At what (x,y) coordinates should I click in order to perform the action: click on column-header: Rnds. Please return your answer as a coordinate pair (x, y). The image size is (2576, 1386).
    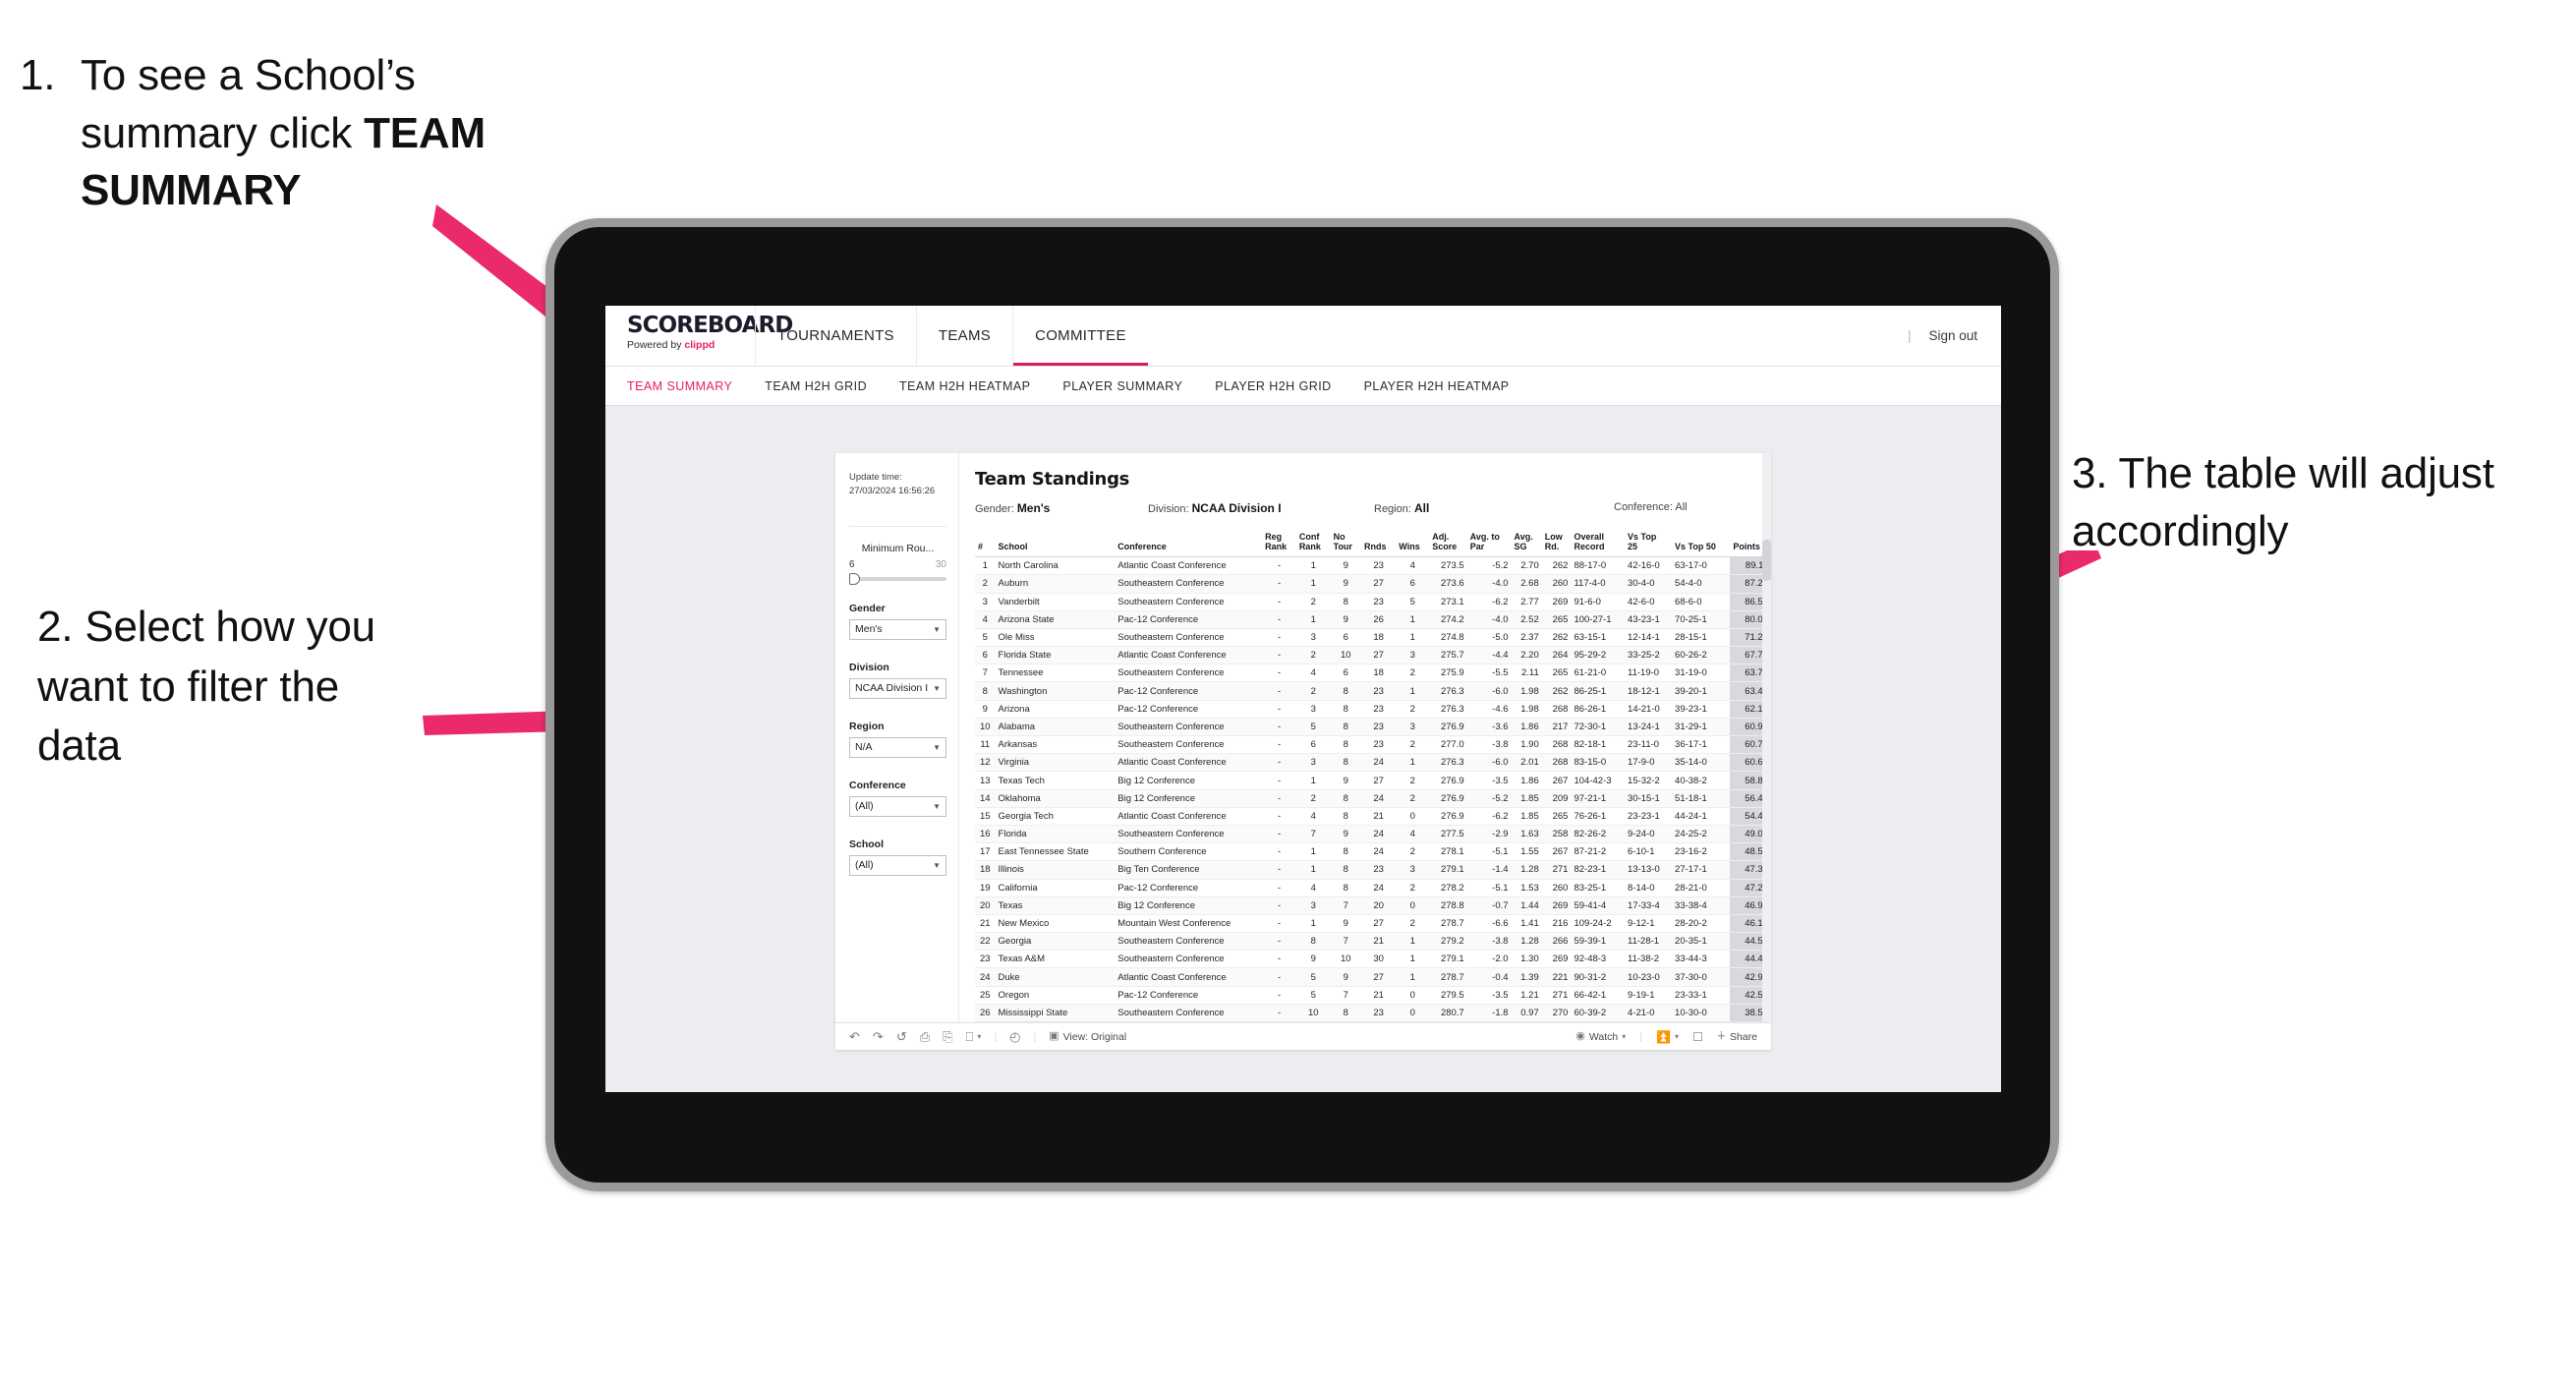
    Looking at the image, I should click on (1379, 543).